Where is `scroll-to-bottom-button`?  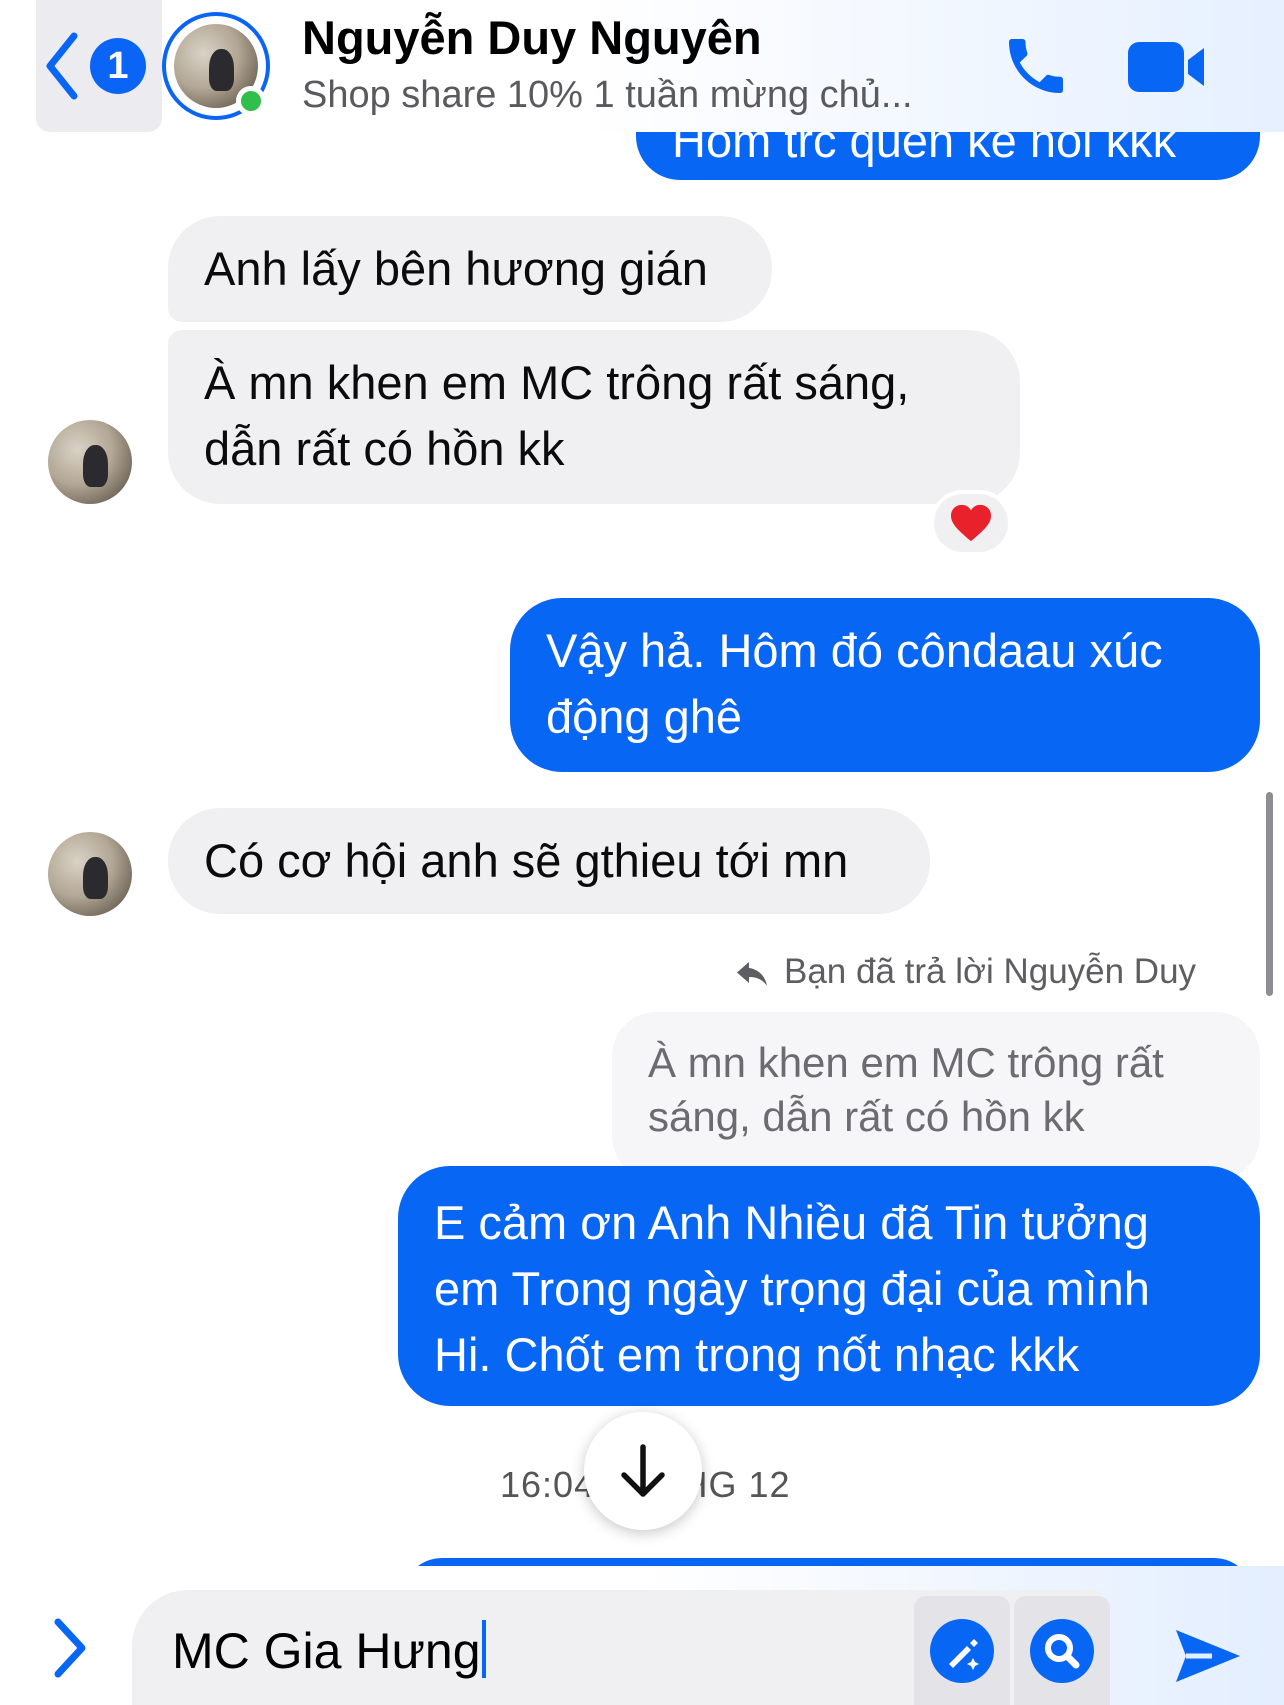 scroll-to-bottom-button is located at coordinates (643, 1471).